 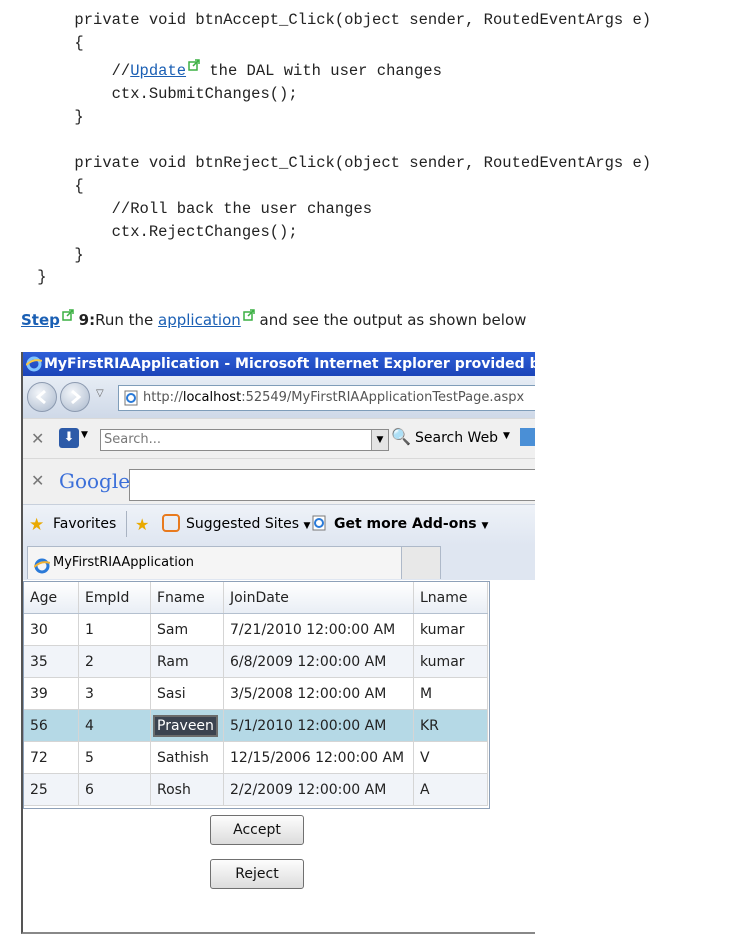 I want to click on suggested-sites-button: Suggested Sites ▼, so click(x=248, y=524).